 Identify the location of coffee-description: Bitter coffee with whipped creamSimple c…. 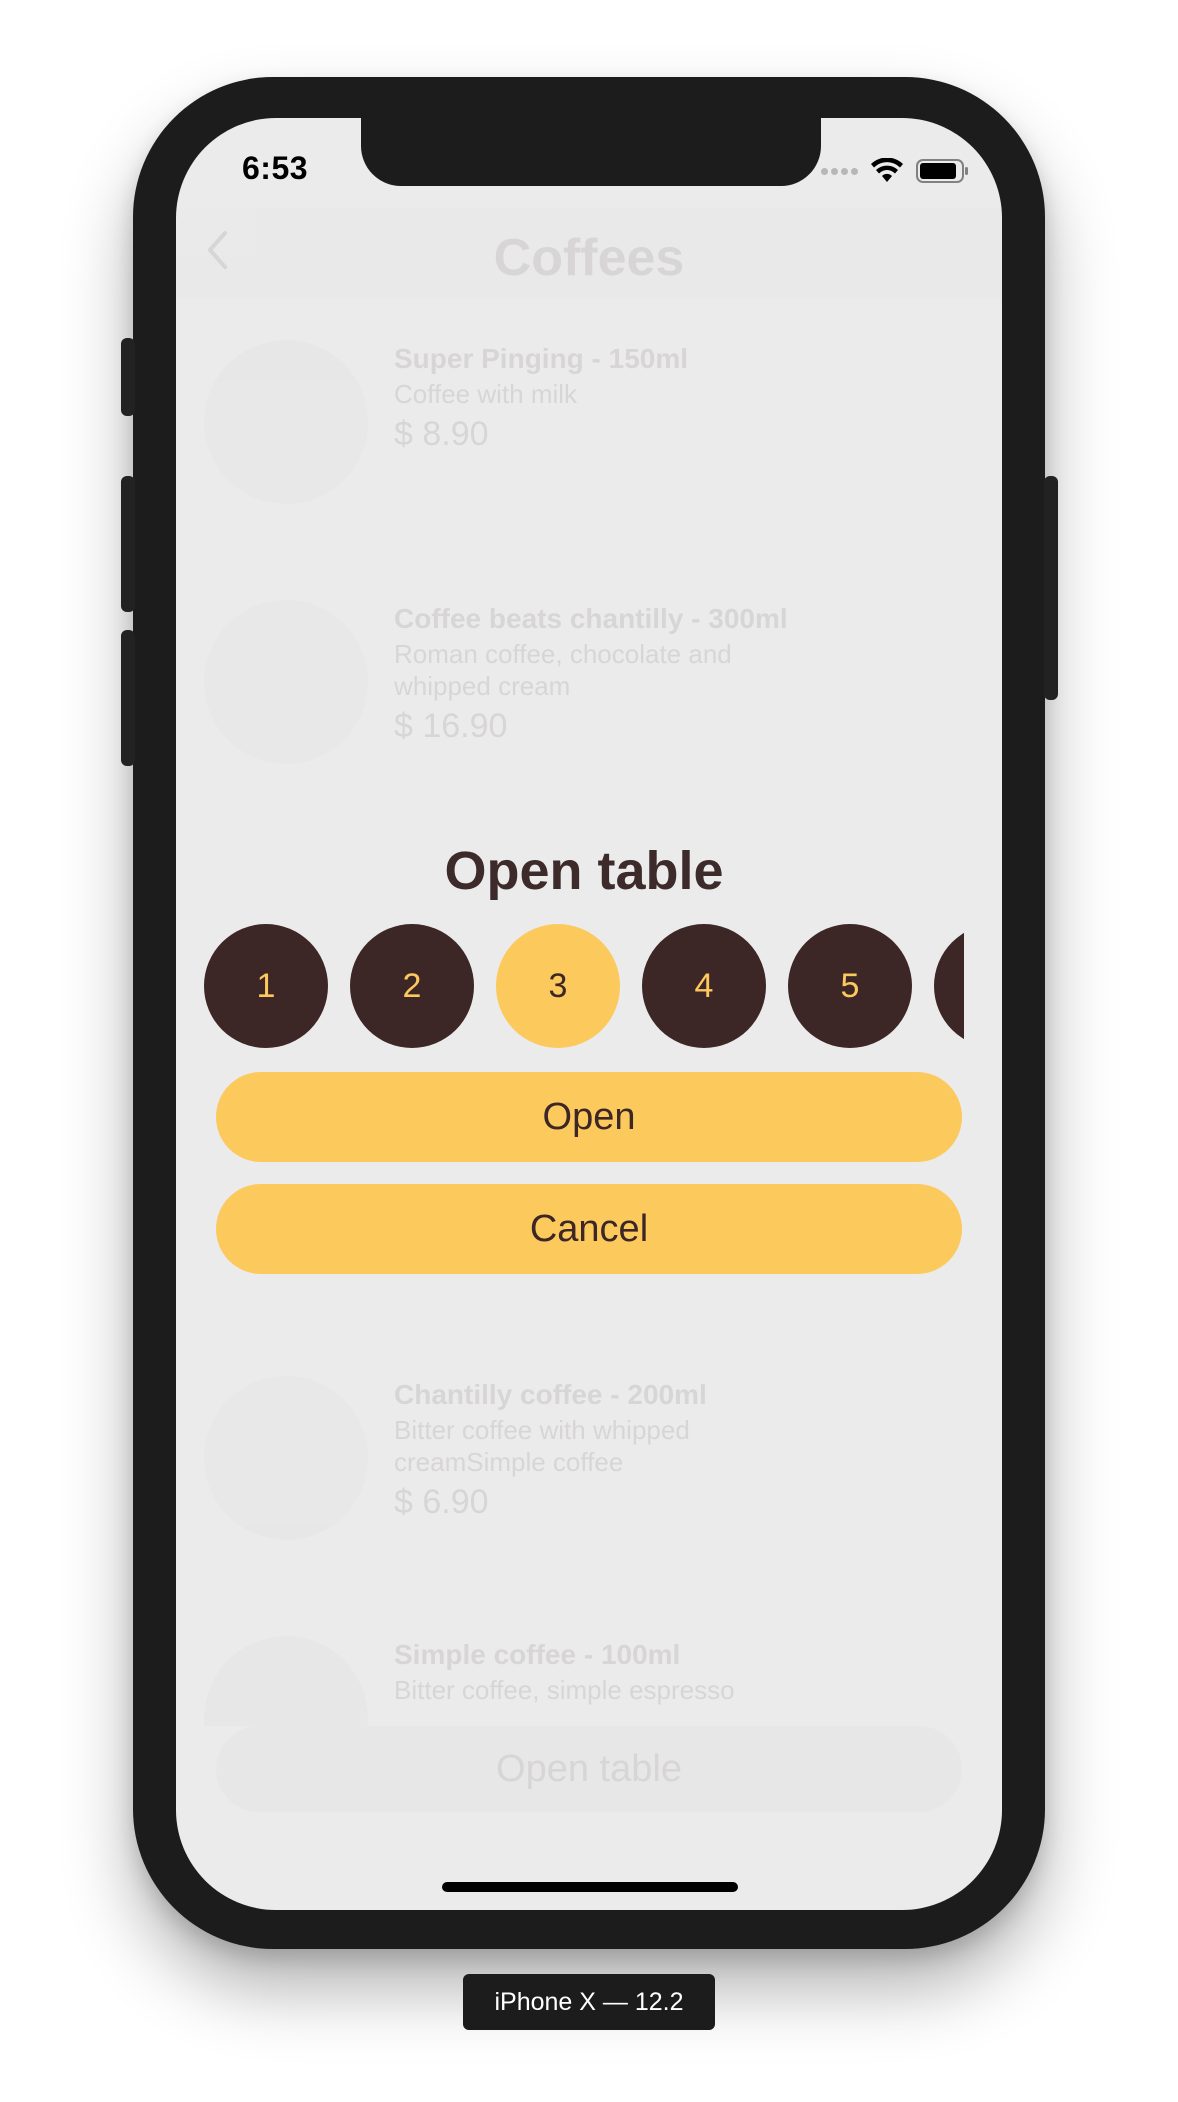
(542, 1446).